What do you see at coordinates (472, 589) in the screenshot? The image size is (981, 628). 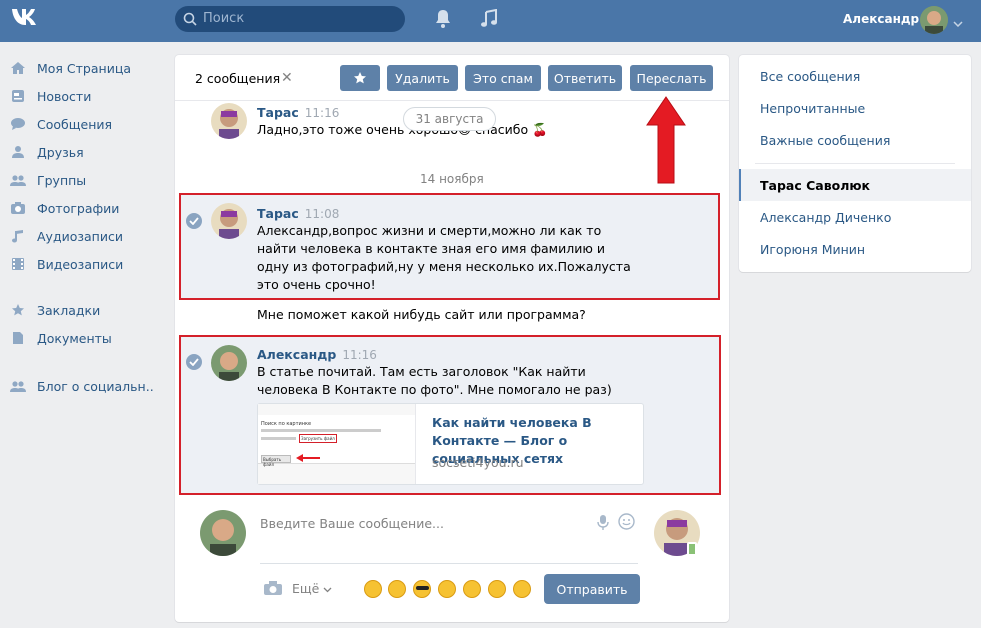 I see `emoji-tongue-icon` at bounding box center [472, 589].